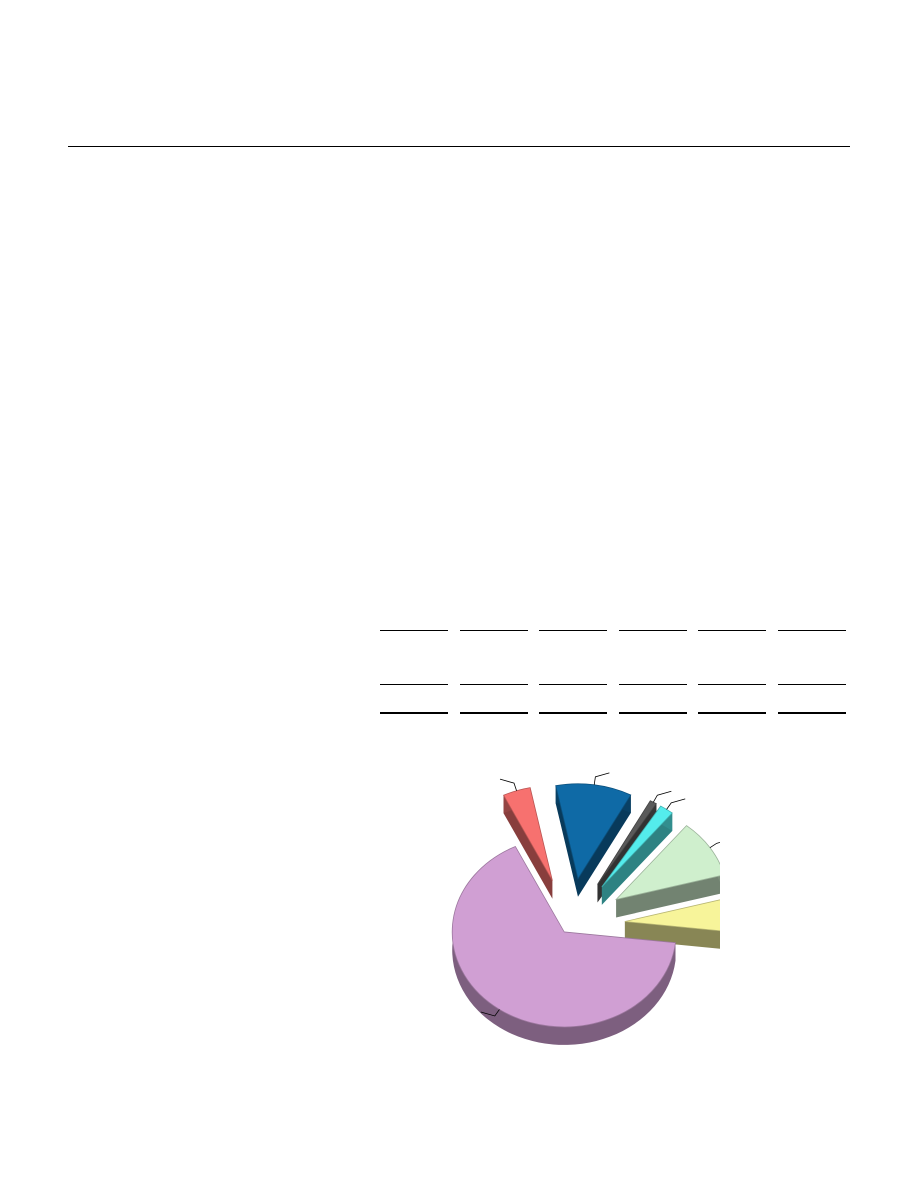 Image resolution: width=918 pixels, height=1188 pixels. Describe the element at coordinates (652, 630) in the screenshot. I see `table-rule-r1-c4` at that location.